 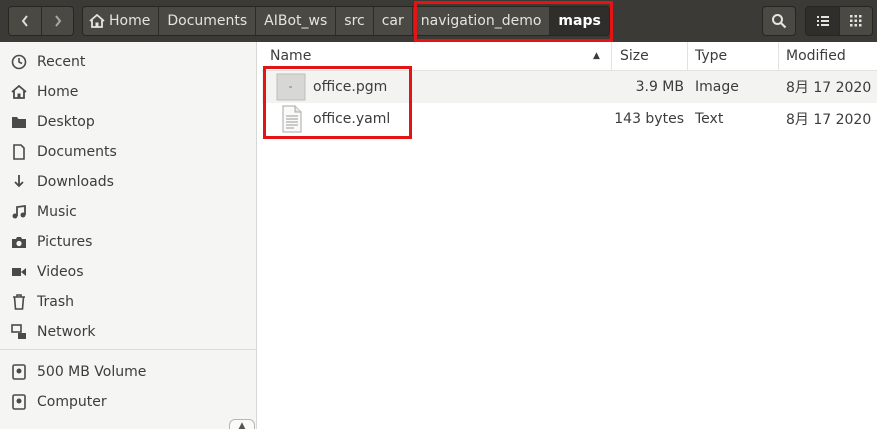 What do you see at coordinates (128, 182) in the screenshot?
I see `sidebar-item-downloads: Downloads` at bounding box center [128, 182].